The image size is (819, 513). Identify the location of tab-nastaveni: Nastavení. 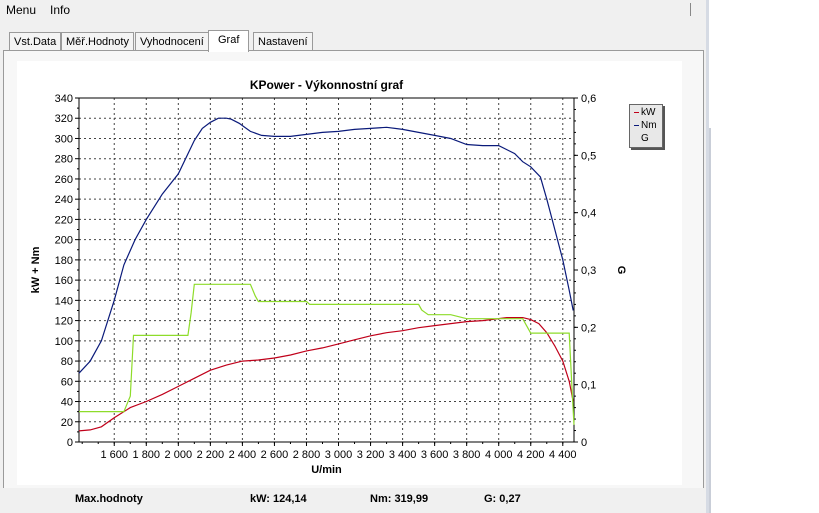
(283, 41).